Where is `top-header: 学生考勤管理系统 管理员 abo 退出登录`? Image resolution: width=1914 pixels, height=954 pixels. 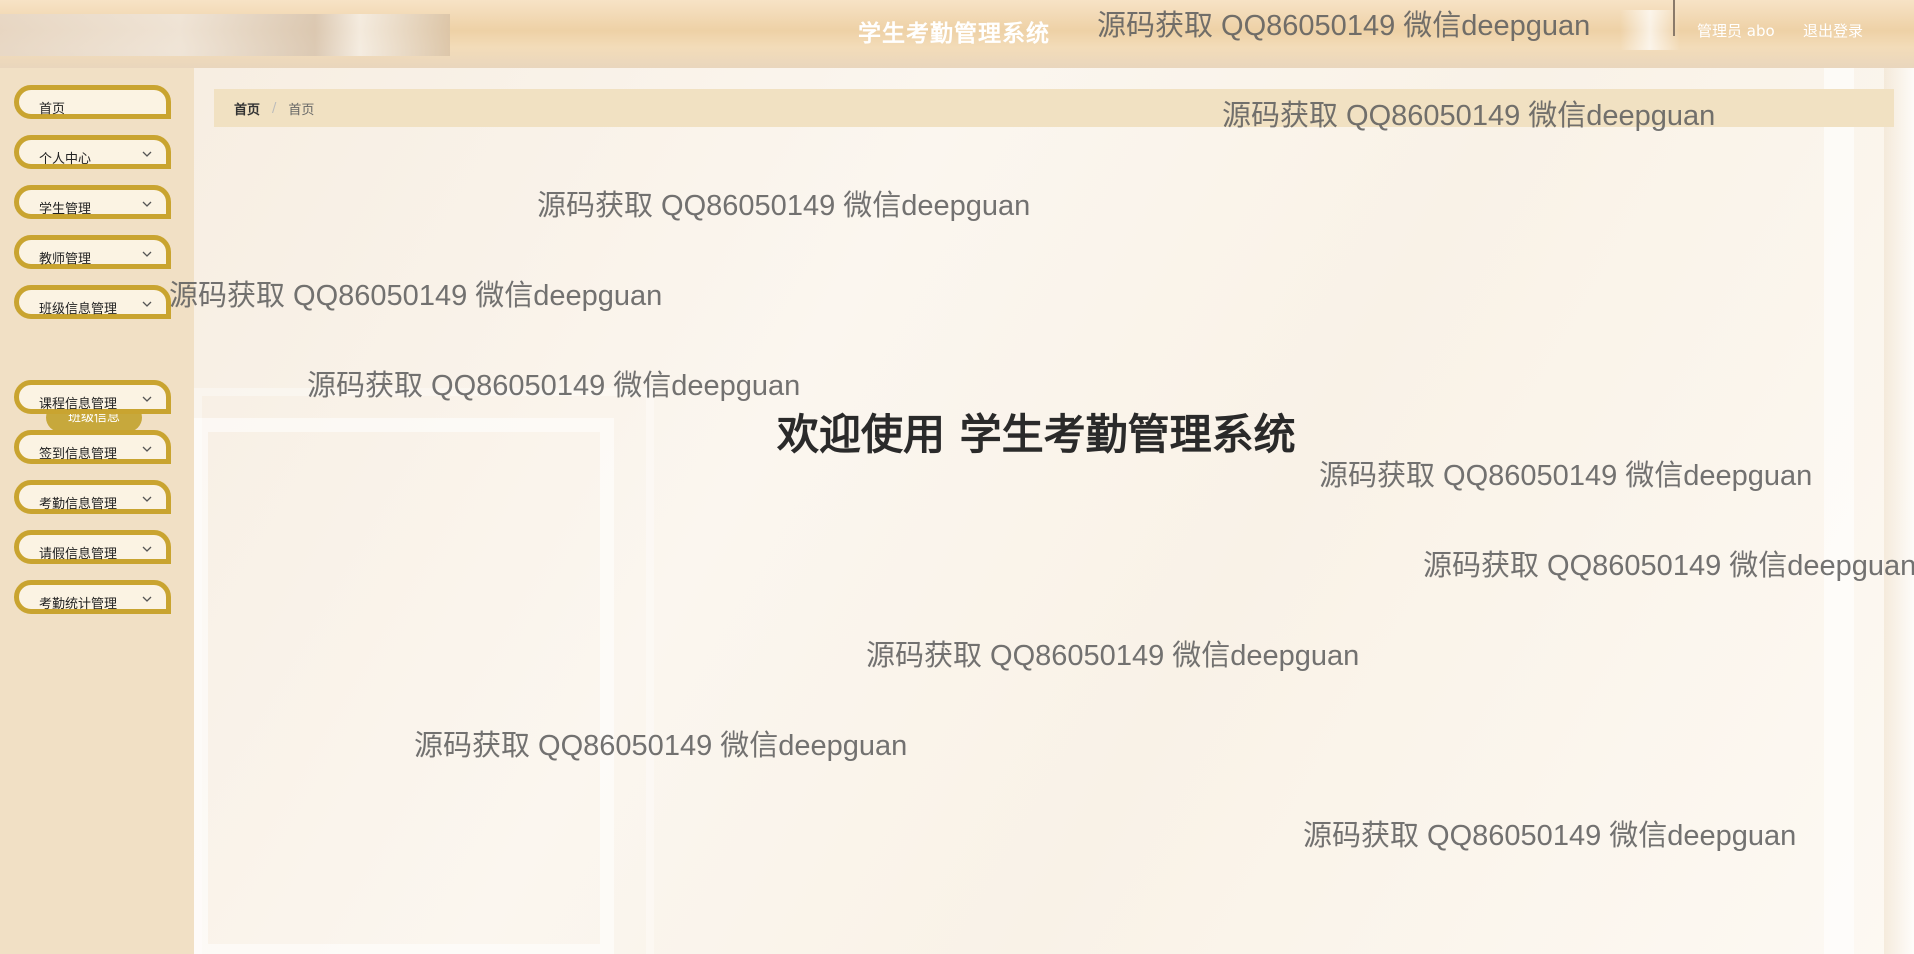
top-header: 学生考勤管理系统 管理员 abo 退出登录 is located at coordinates (957, 34).